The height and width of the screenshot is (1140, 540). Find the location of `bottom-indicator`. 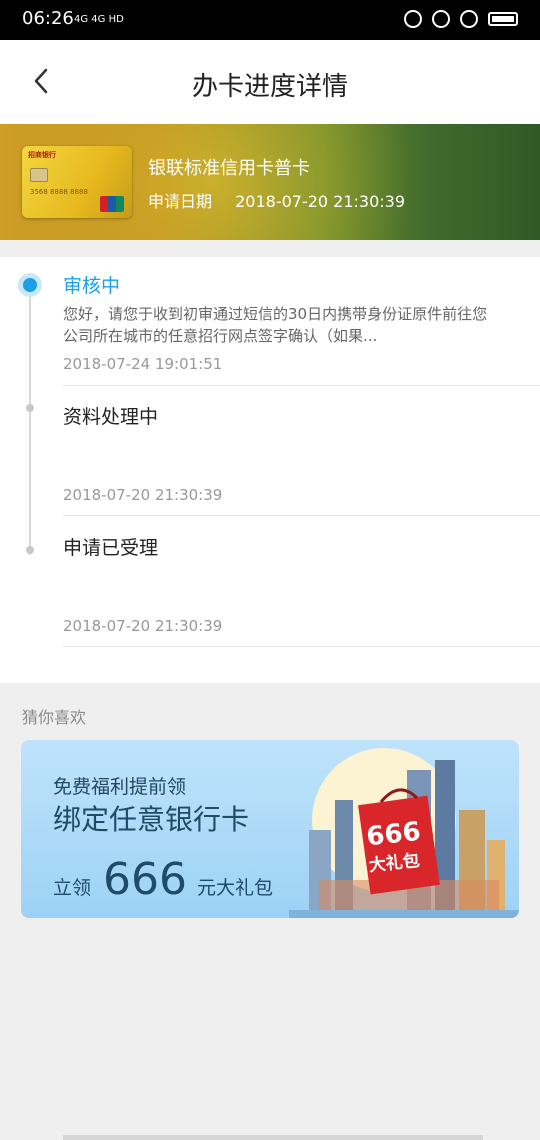

bottom-indicator is located at coordinates (273, 1137).